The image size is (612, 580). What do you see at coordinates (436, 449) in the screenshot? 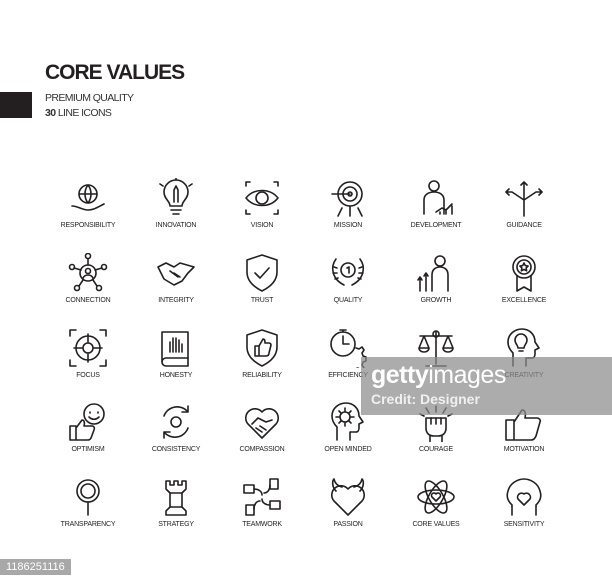
I see `icon-label: COURAGE` at bounding box center [436, 449].